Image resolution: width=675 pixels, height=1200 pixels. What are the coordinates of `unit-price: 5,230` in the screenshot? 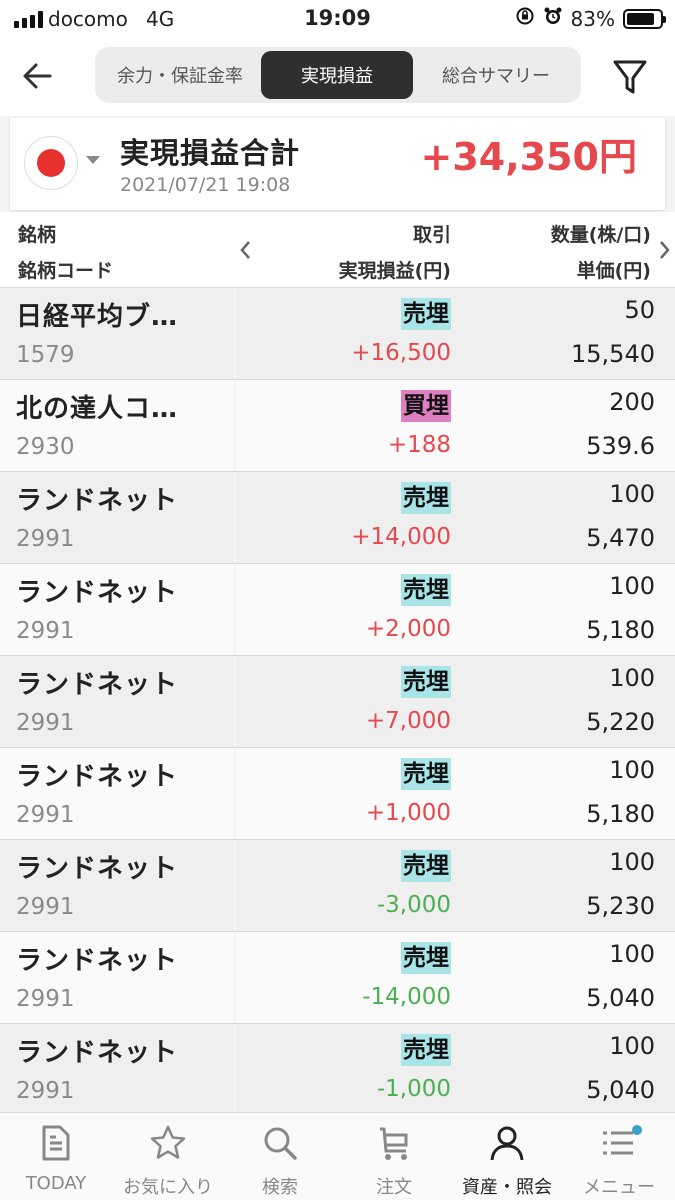 It's located at (620, 906).